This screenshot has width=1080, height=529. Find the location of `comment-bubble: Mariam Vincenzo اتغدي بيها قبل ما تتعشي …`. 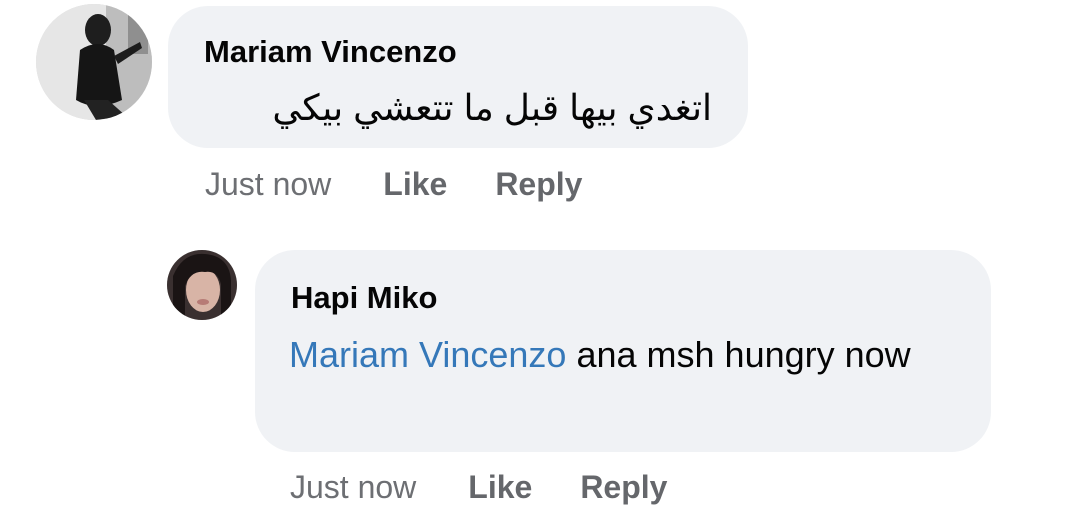

comment-bubble: Mariam Vincenzo اتغدي بيها قبل ما تتعشي … is located at coordinates (458, 77).